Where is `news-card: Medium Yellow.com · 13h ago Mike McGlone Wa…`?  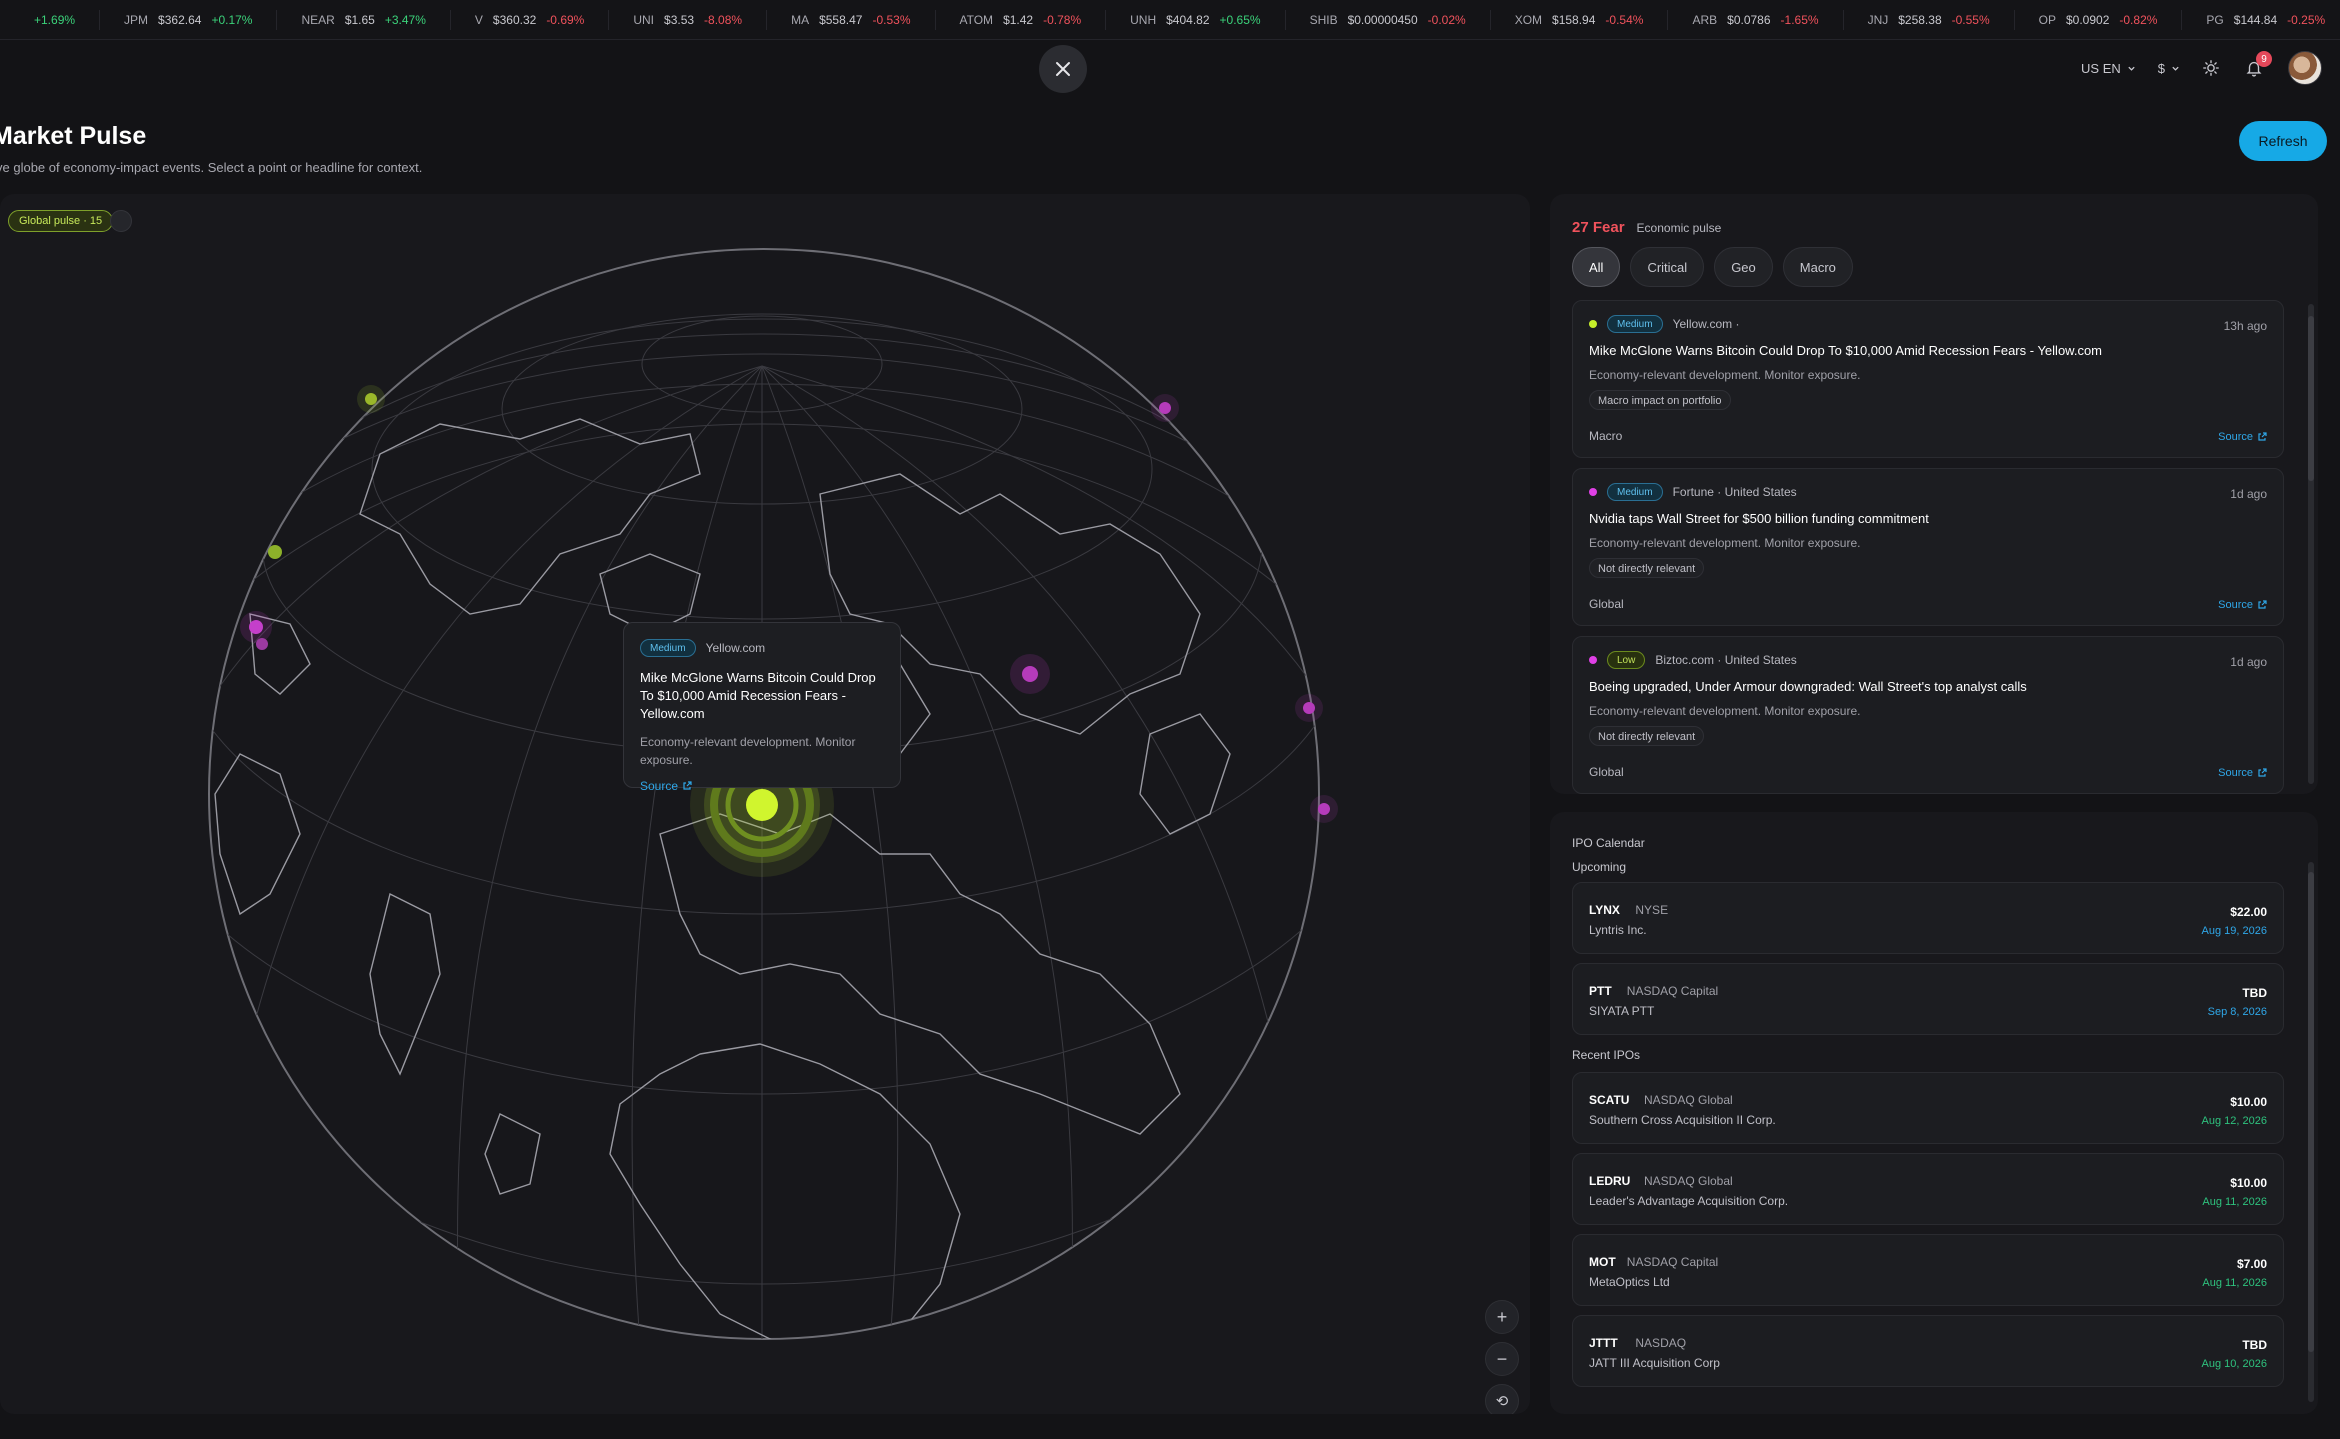
news-card: Medium Yellow.com · 13h ago Mike McGlone Wa… is located at coordinates (1928, 379).